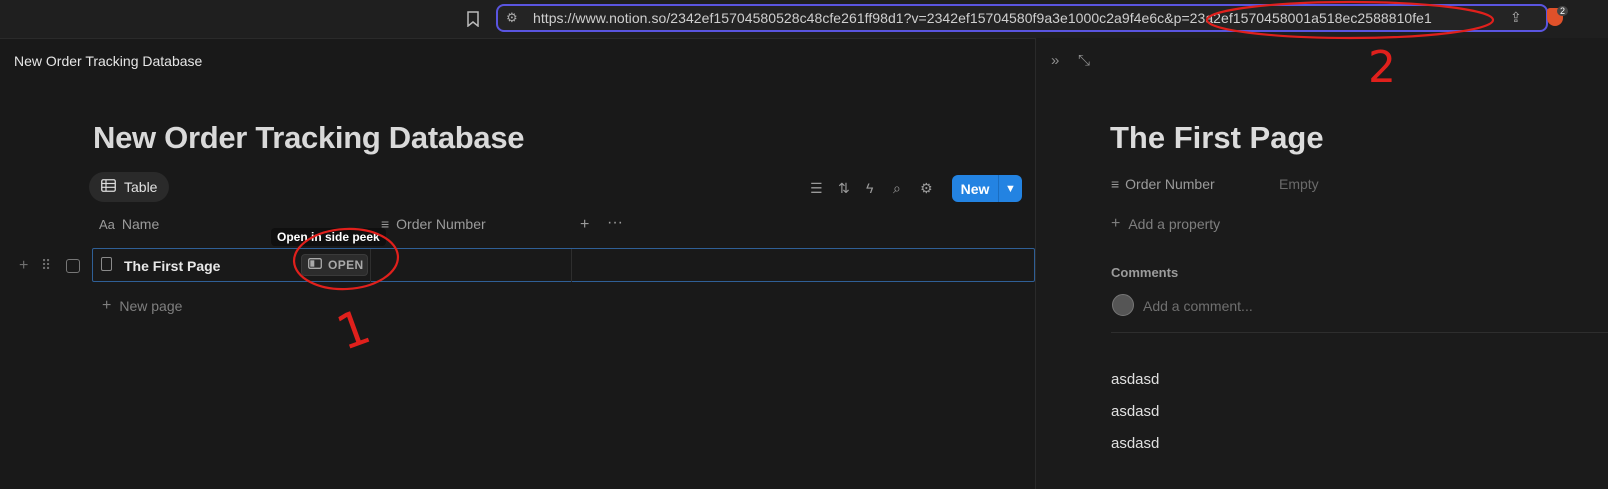 The image size is (1608, 489). Describe the element at coordinates (1170, 184) in the screenshot. I see `property-label: Order Number` at that location.